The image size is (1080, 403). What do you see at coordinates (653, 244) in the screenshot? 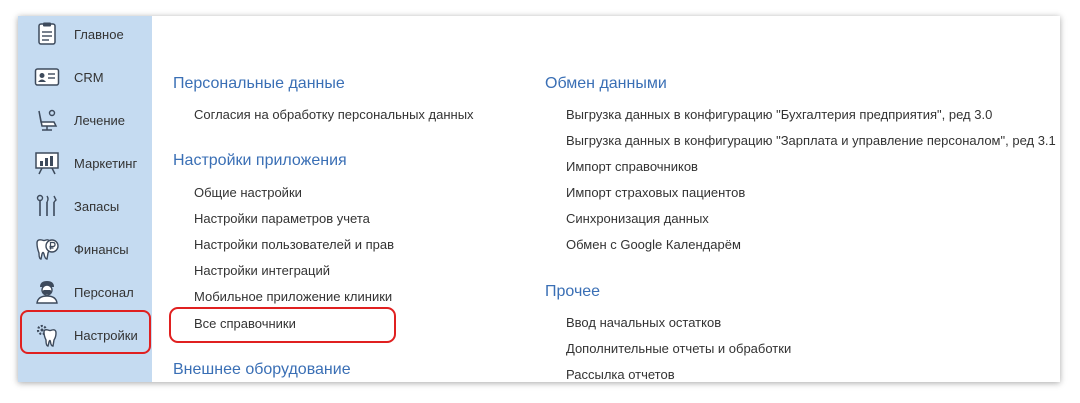
I see `link-google-calendar: Обмен с Google Календарём` at bounding box center [653, 244].